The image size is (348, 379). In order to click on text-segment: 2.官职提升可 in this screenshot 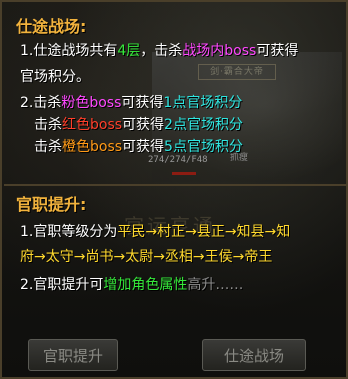, I will do `click(62, 285)`.